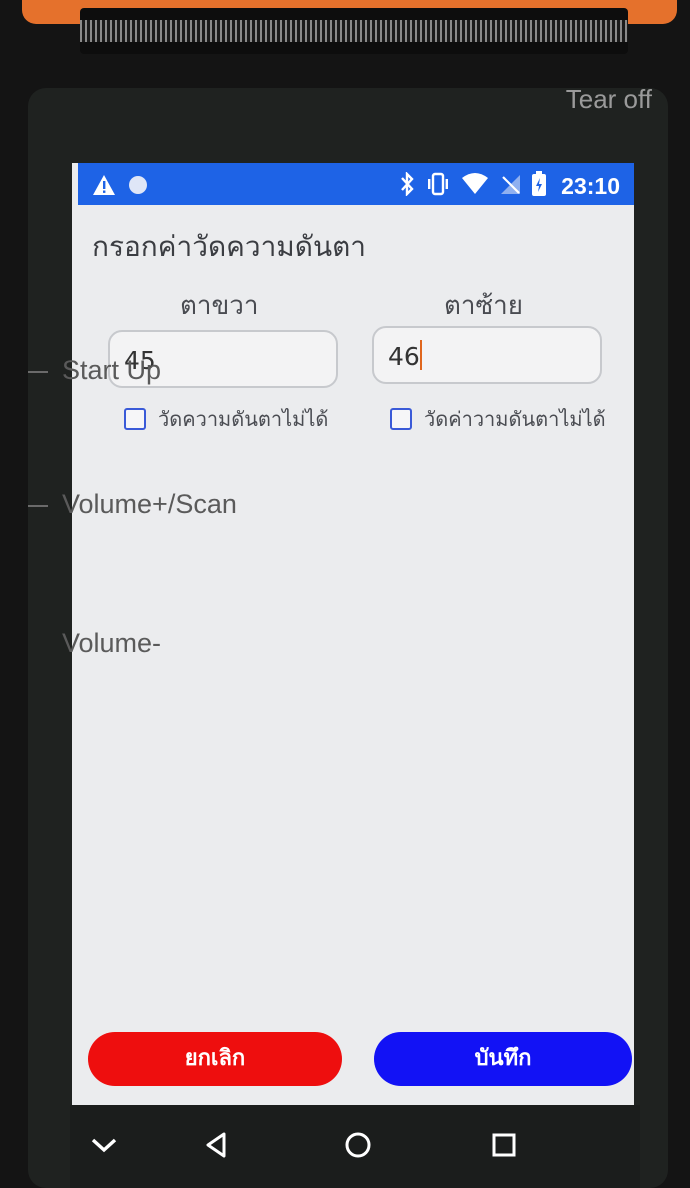  Describe the element at coordinates (438, 186) in the screenshot. I see `vibrate-icon` at that location.